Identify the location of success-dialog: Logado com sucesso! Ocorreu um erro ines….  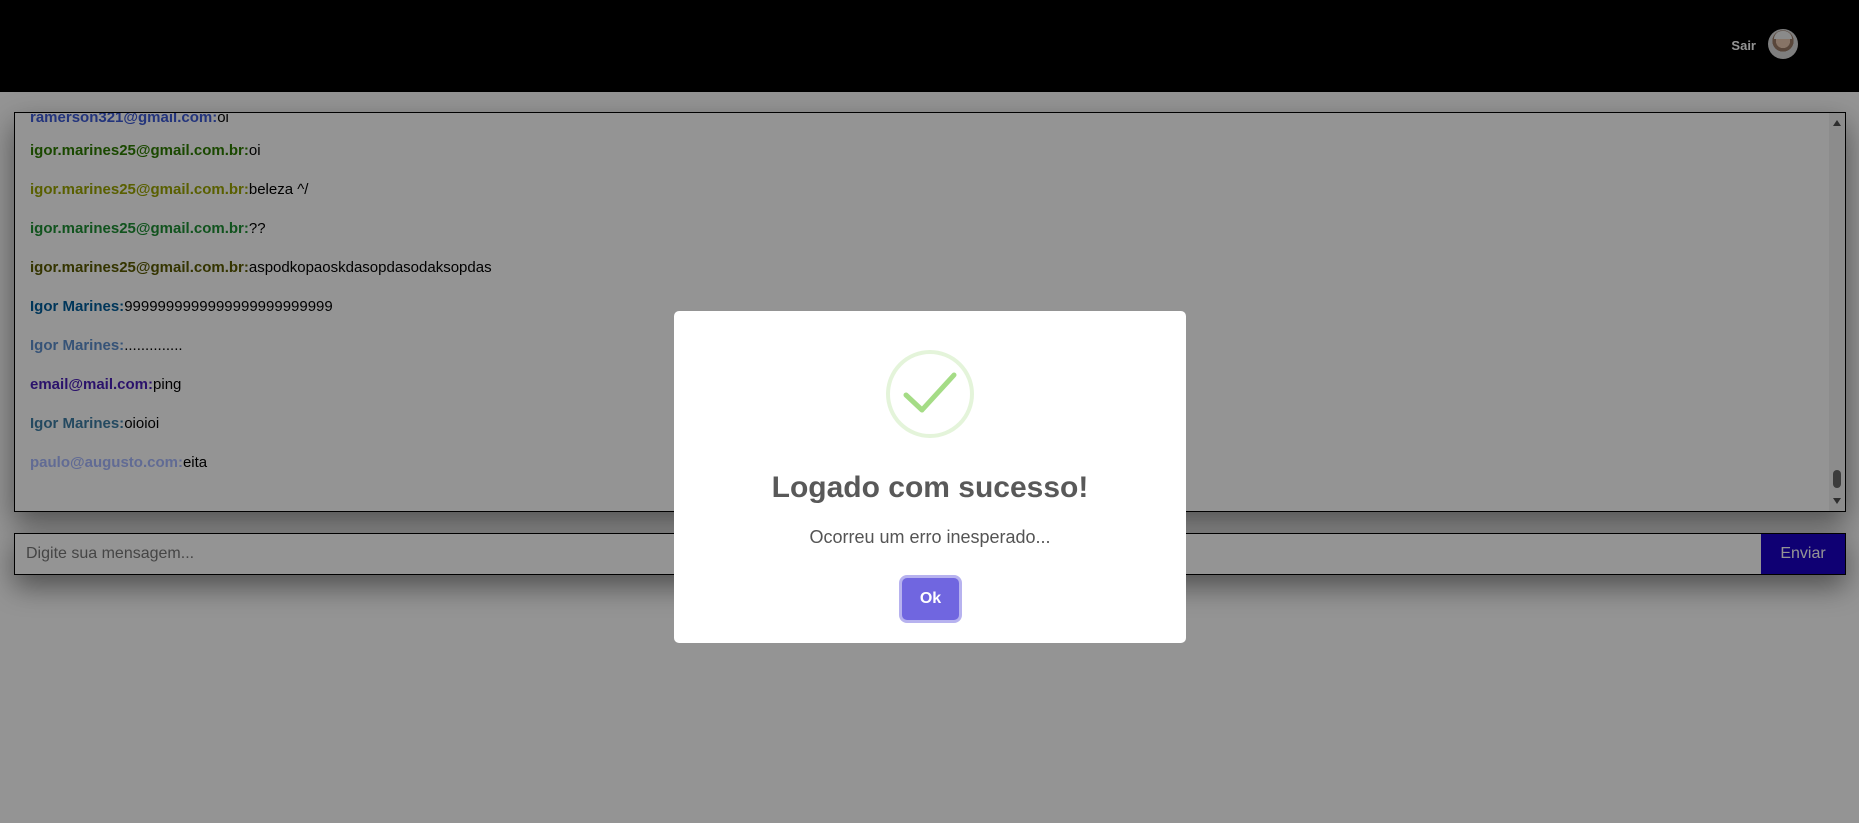
(930, 477).